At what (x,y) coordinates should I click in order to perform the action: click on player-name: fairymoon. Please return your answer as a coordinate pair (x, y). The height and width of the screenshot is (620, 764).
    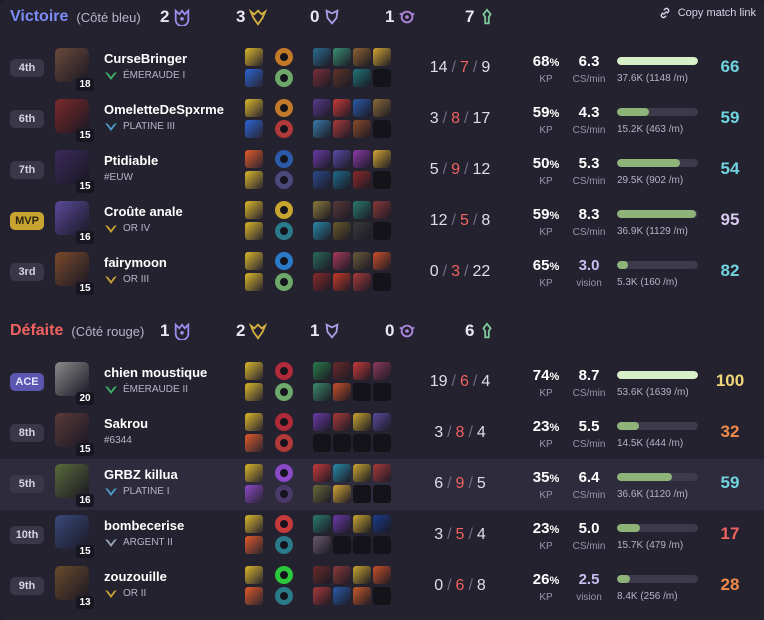
    Looking at the image, I should click on (135, 262).